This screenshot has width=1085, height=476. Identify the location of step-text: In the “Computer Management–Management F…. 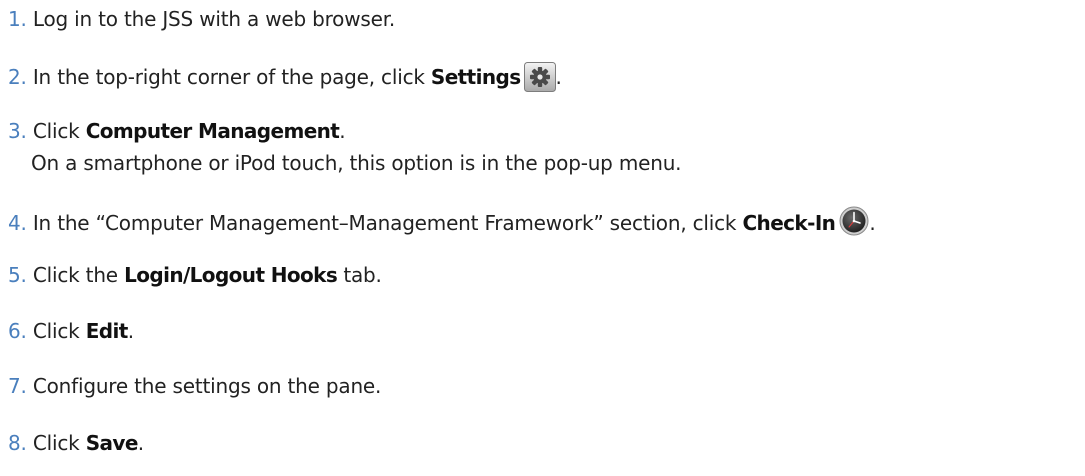
(387, 223).